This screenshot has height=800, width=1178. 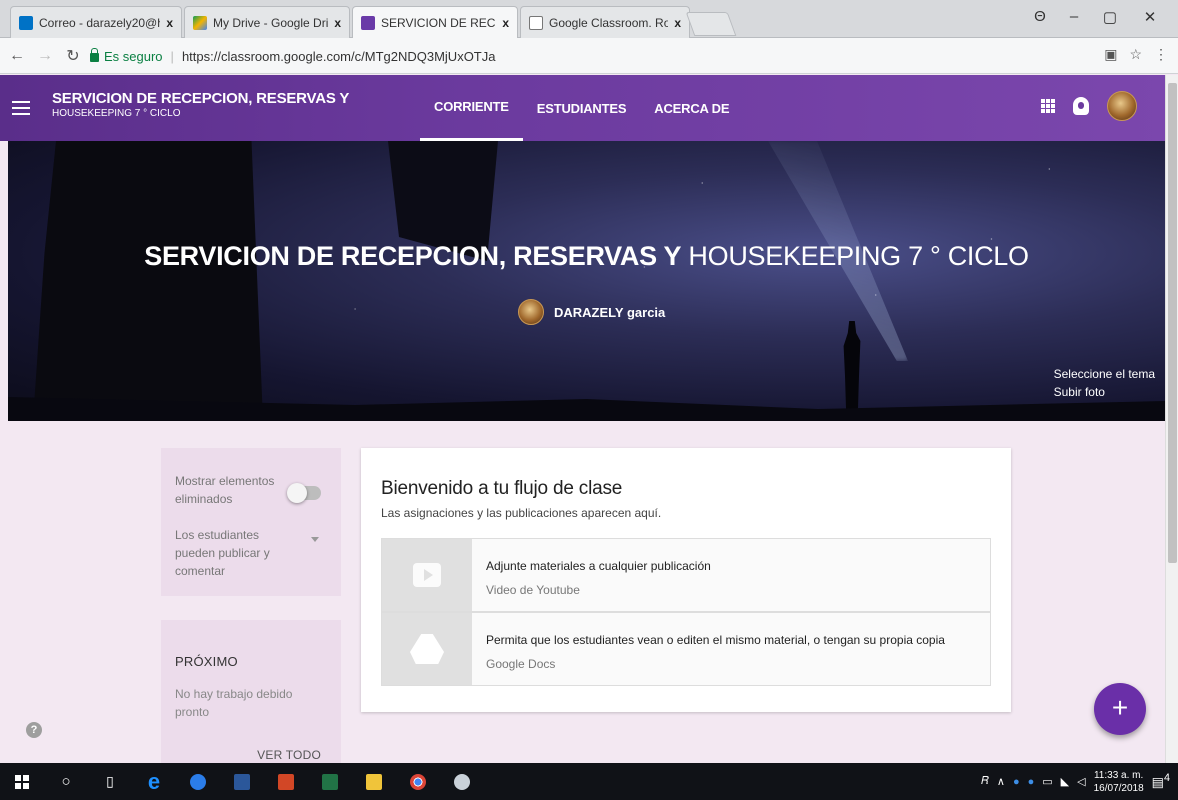 I want to click on file-explorer-icon, so click(x=374, y=781).